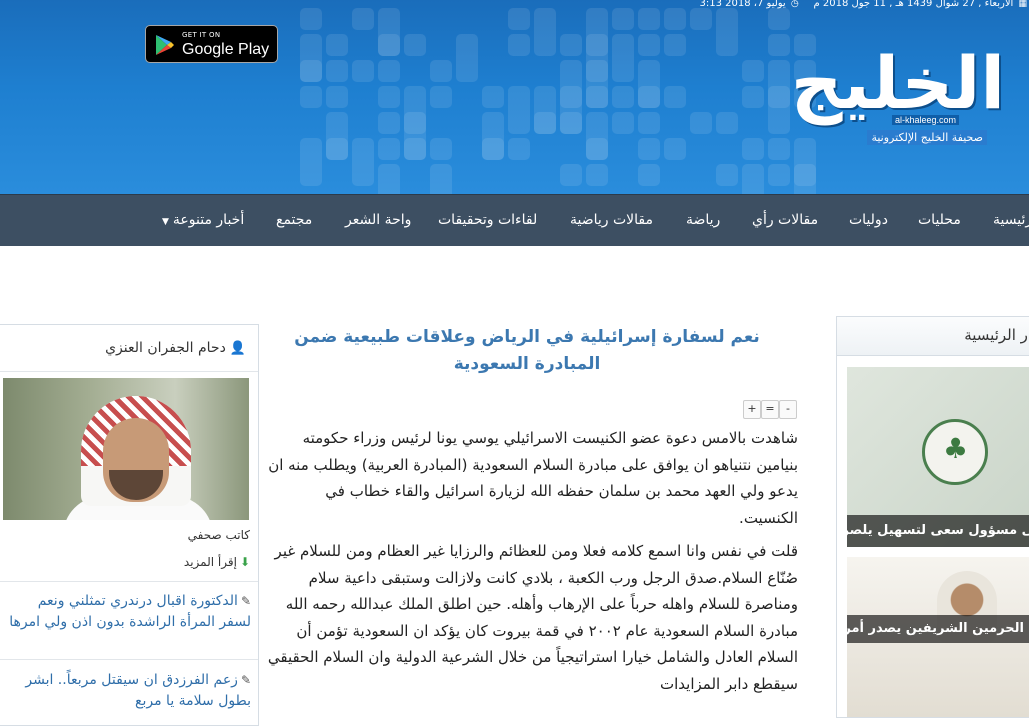 This screenshot has width=1029, height=726. I want to click on read-more-link: ⬇إقرأ المزيد, so click(217, 562).